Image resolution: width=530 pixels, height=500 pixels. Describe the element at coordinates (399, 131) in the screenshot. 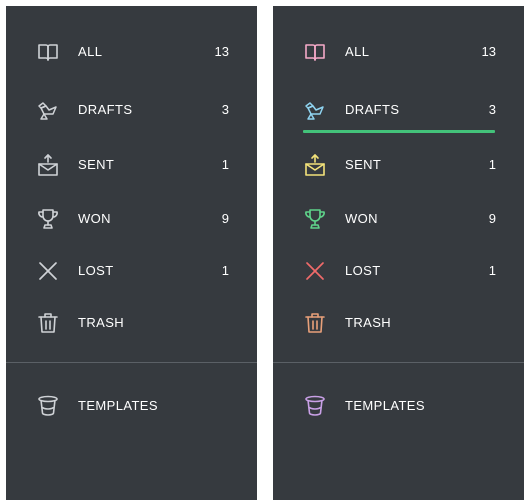

I see `active-tab-indicator` at that location.